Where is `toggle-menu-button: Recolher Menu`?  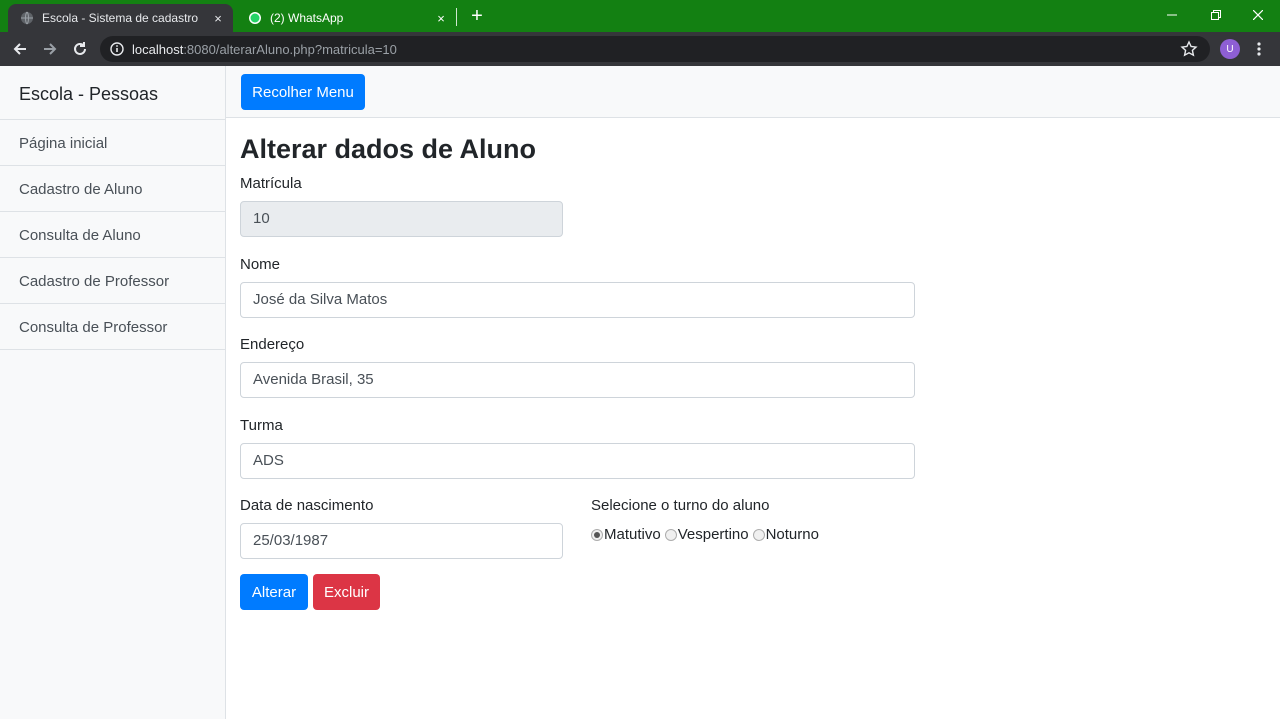
toggle-menu-button: Recolher Menu is located at coordinates (303, 92).